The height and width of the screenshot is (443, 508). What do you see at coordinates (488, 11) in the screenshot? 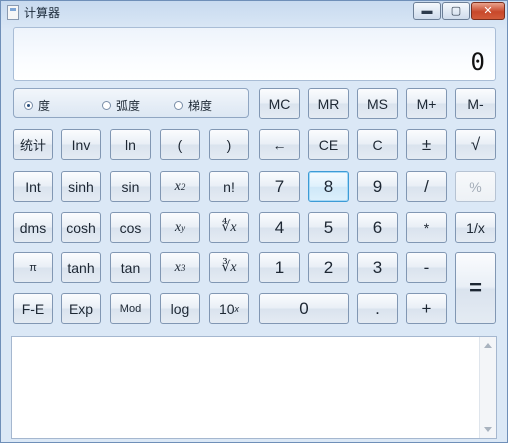
I see `close-button: ✕` at bounding box center [488, 11].